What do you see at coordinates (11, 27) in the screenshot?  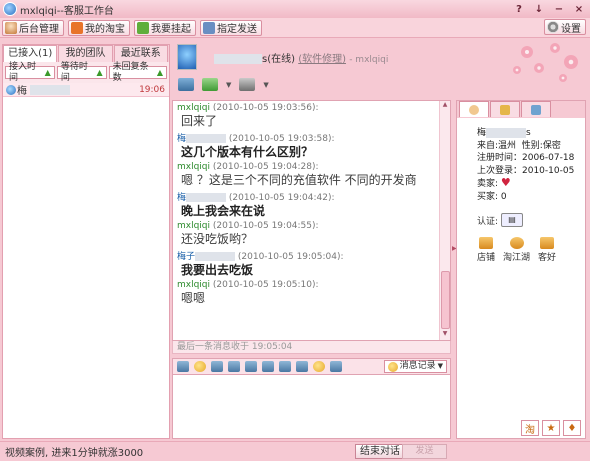 I see `user-icon` at bounding box center [11, 27].